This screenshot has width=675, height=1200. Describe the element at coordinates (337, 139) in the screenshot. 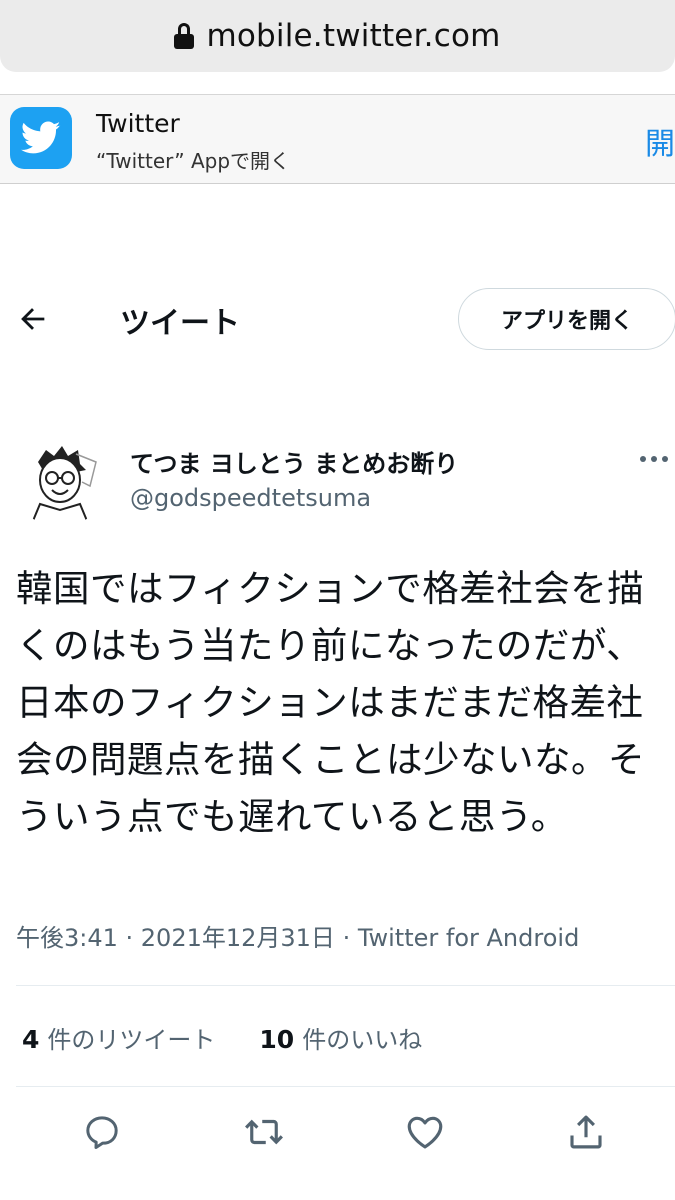

I see `smart-app-banner: Twitter “Twitter” Appで開く 開` at that location.